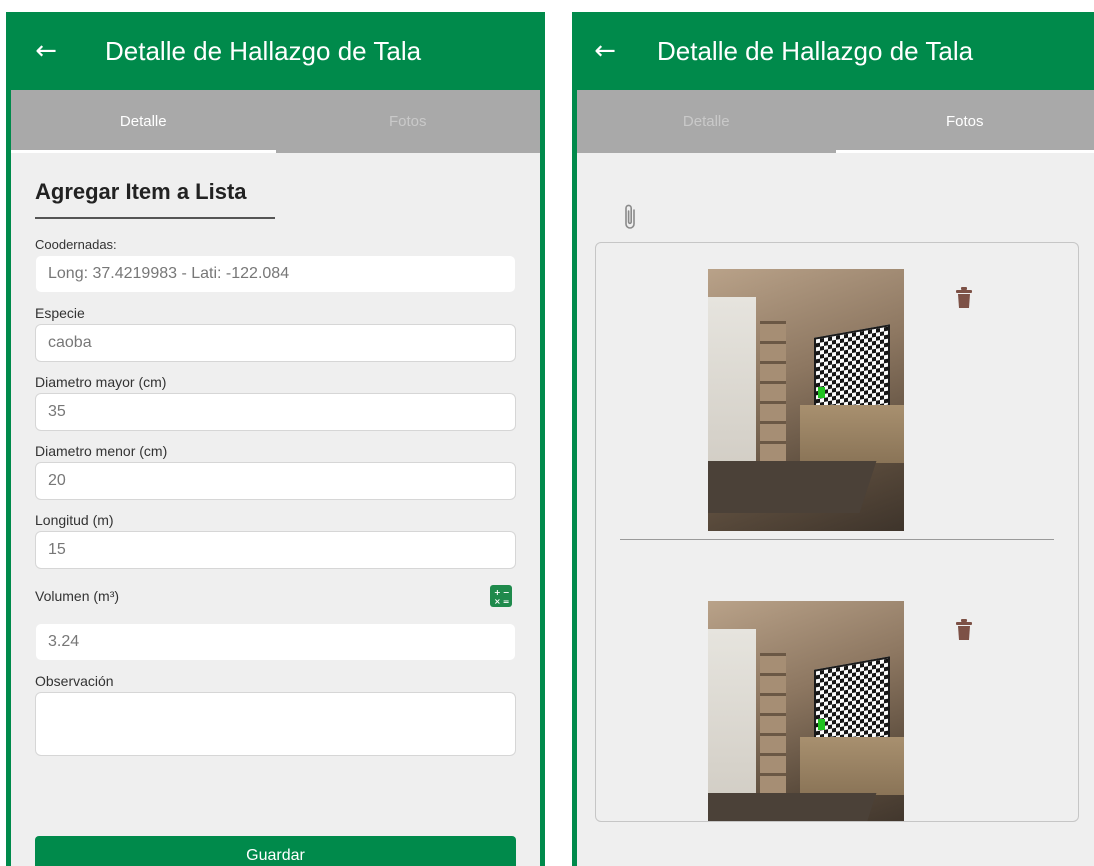  Describe the element at coordinates (155, 199) in the screenshot. I see `section-title: Agregar Item a Lista` at that location.